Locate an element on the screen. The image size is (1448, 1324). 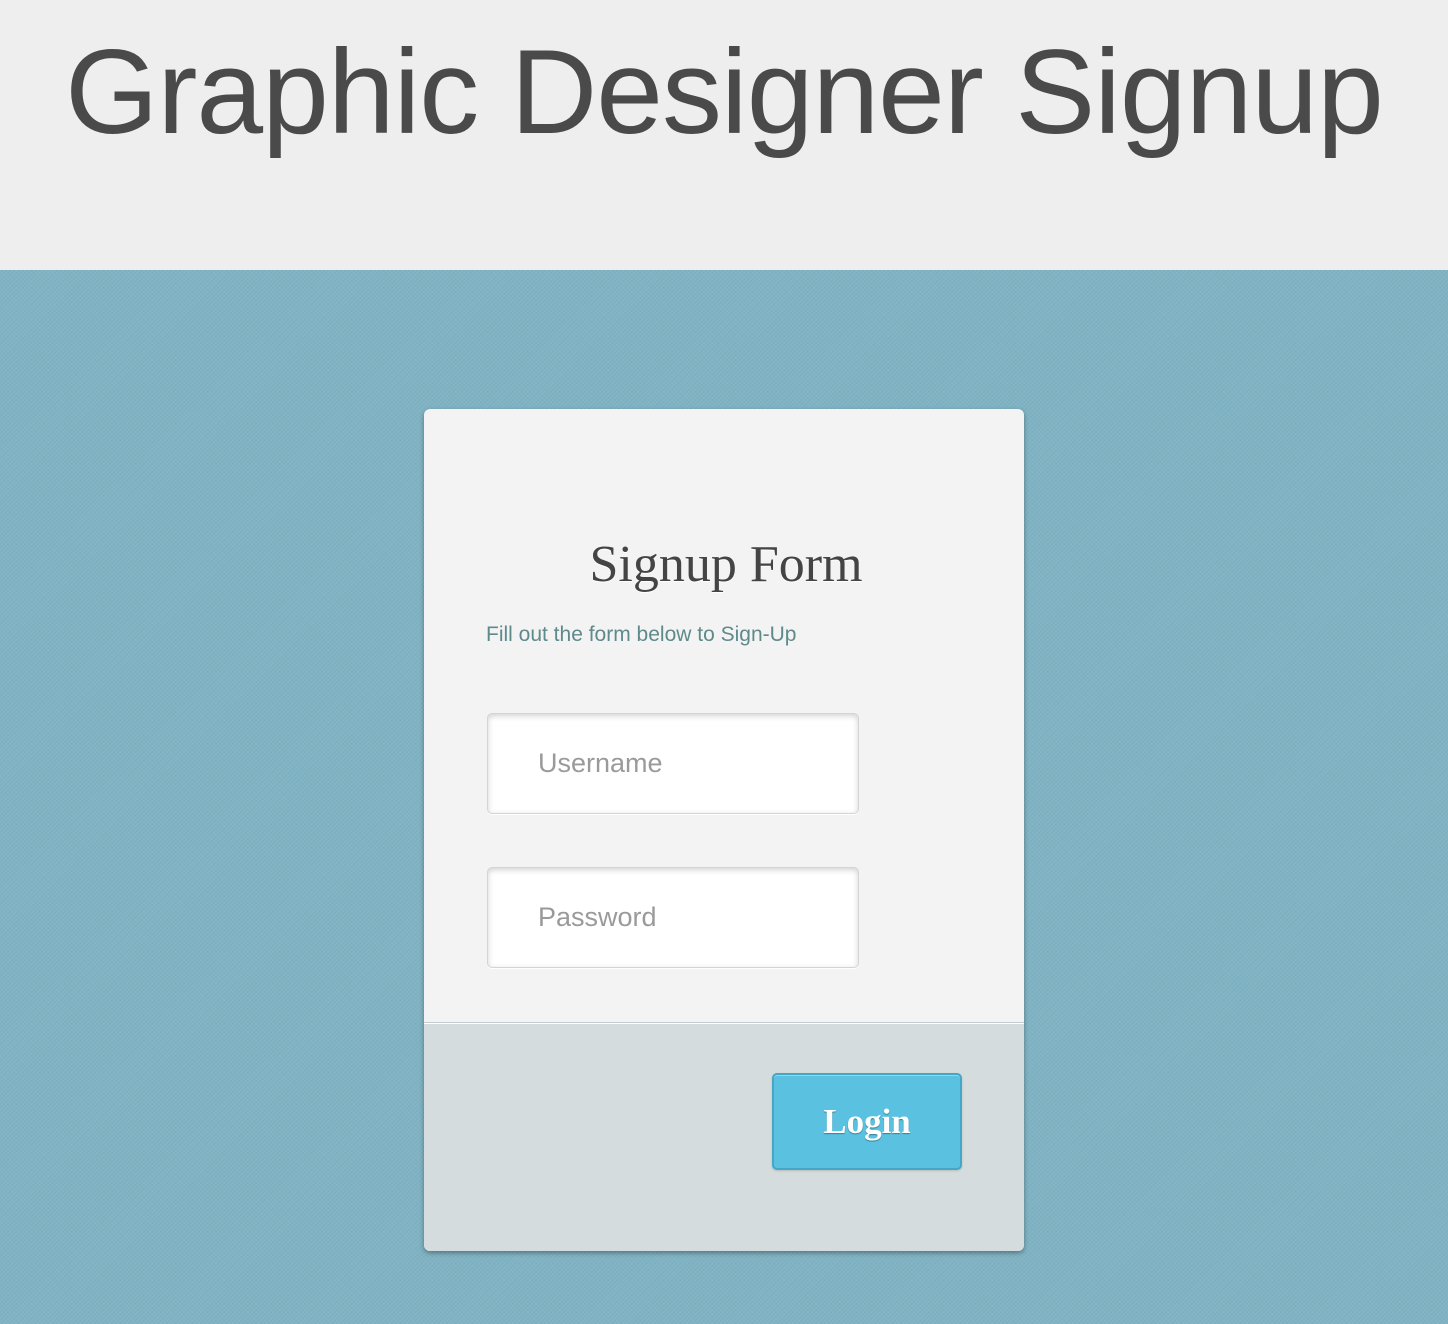
signup-card-footer: Login is located at coordinates (724, 1136).